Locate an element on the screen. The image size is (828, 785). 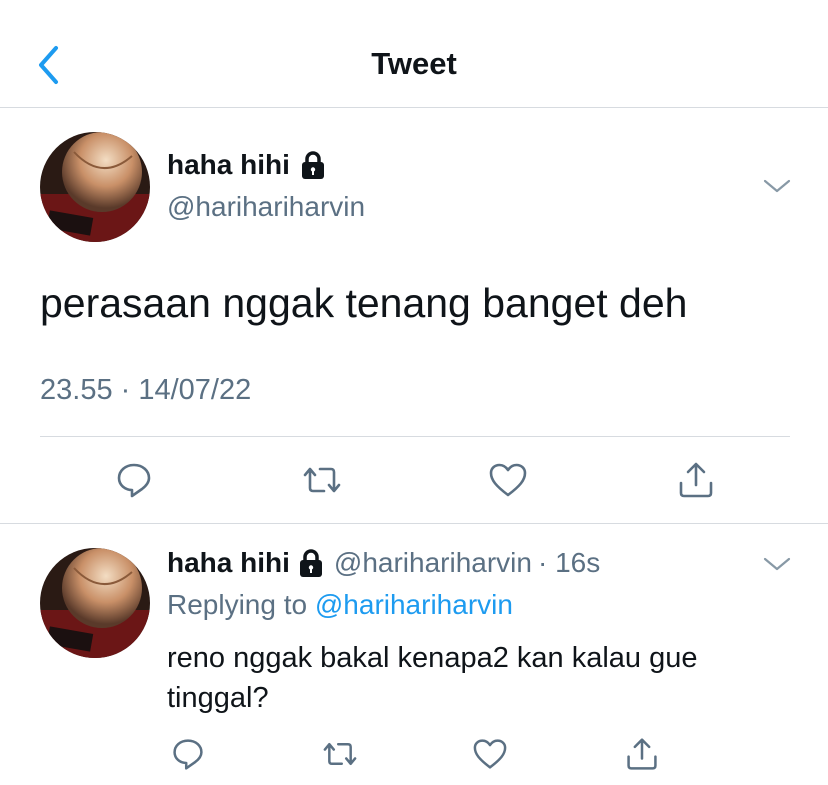
page-title: Tweet is located at coordinates (414, 63).